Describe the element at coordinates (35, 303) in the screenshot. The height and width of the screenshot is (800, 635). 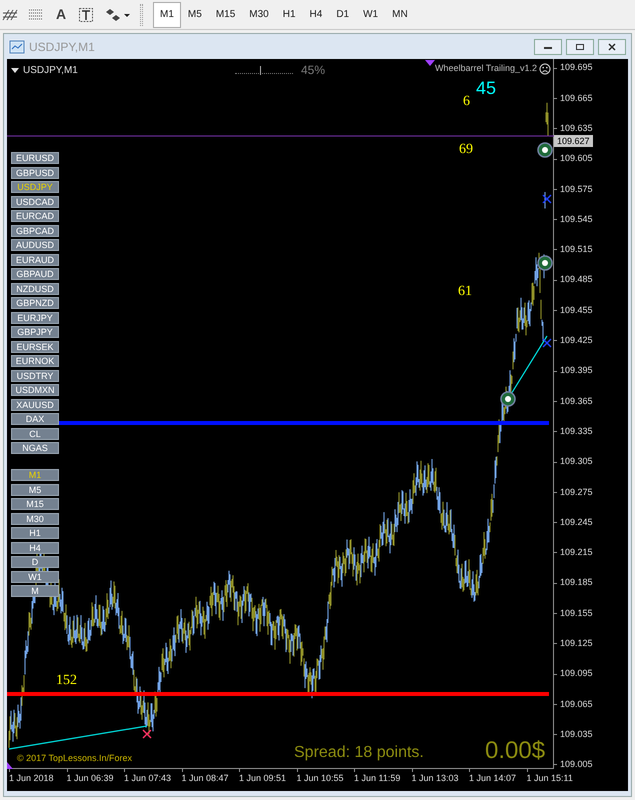
I see `symbol-button: GBPNZD` at that location.